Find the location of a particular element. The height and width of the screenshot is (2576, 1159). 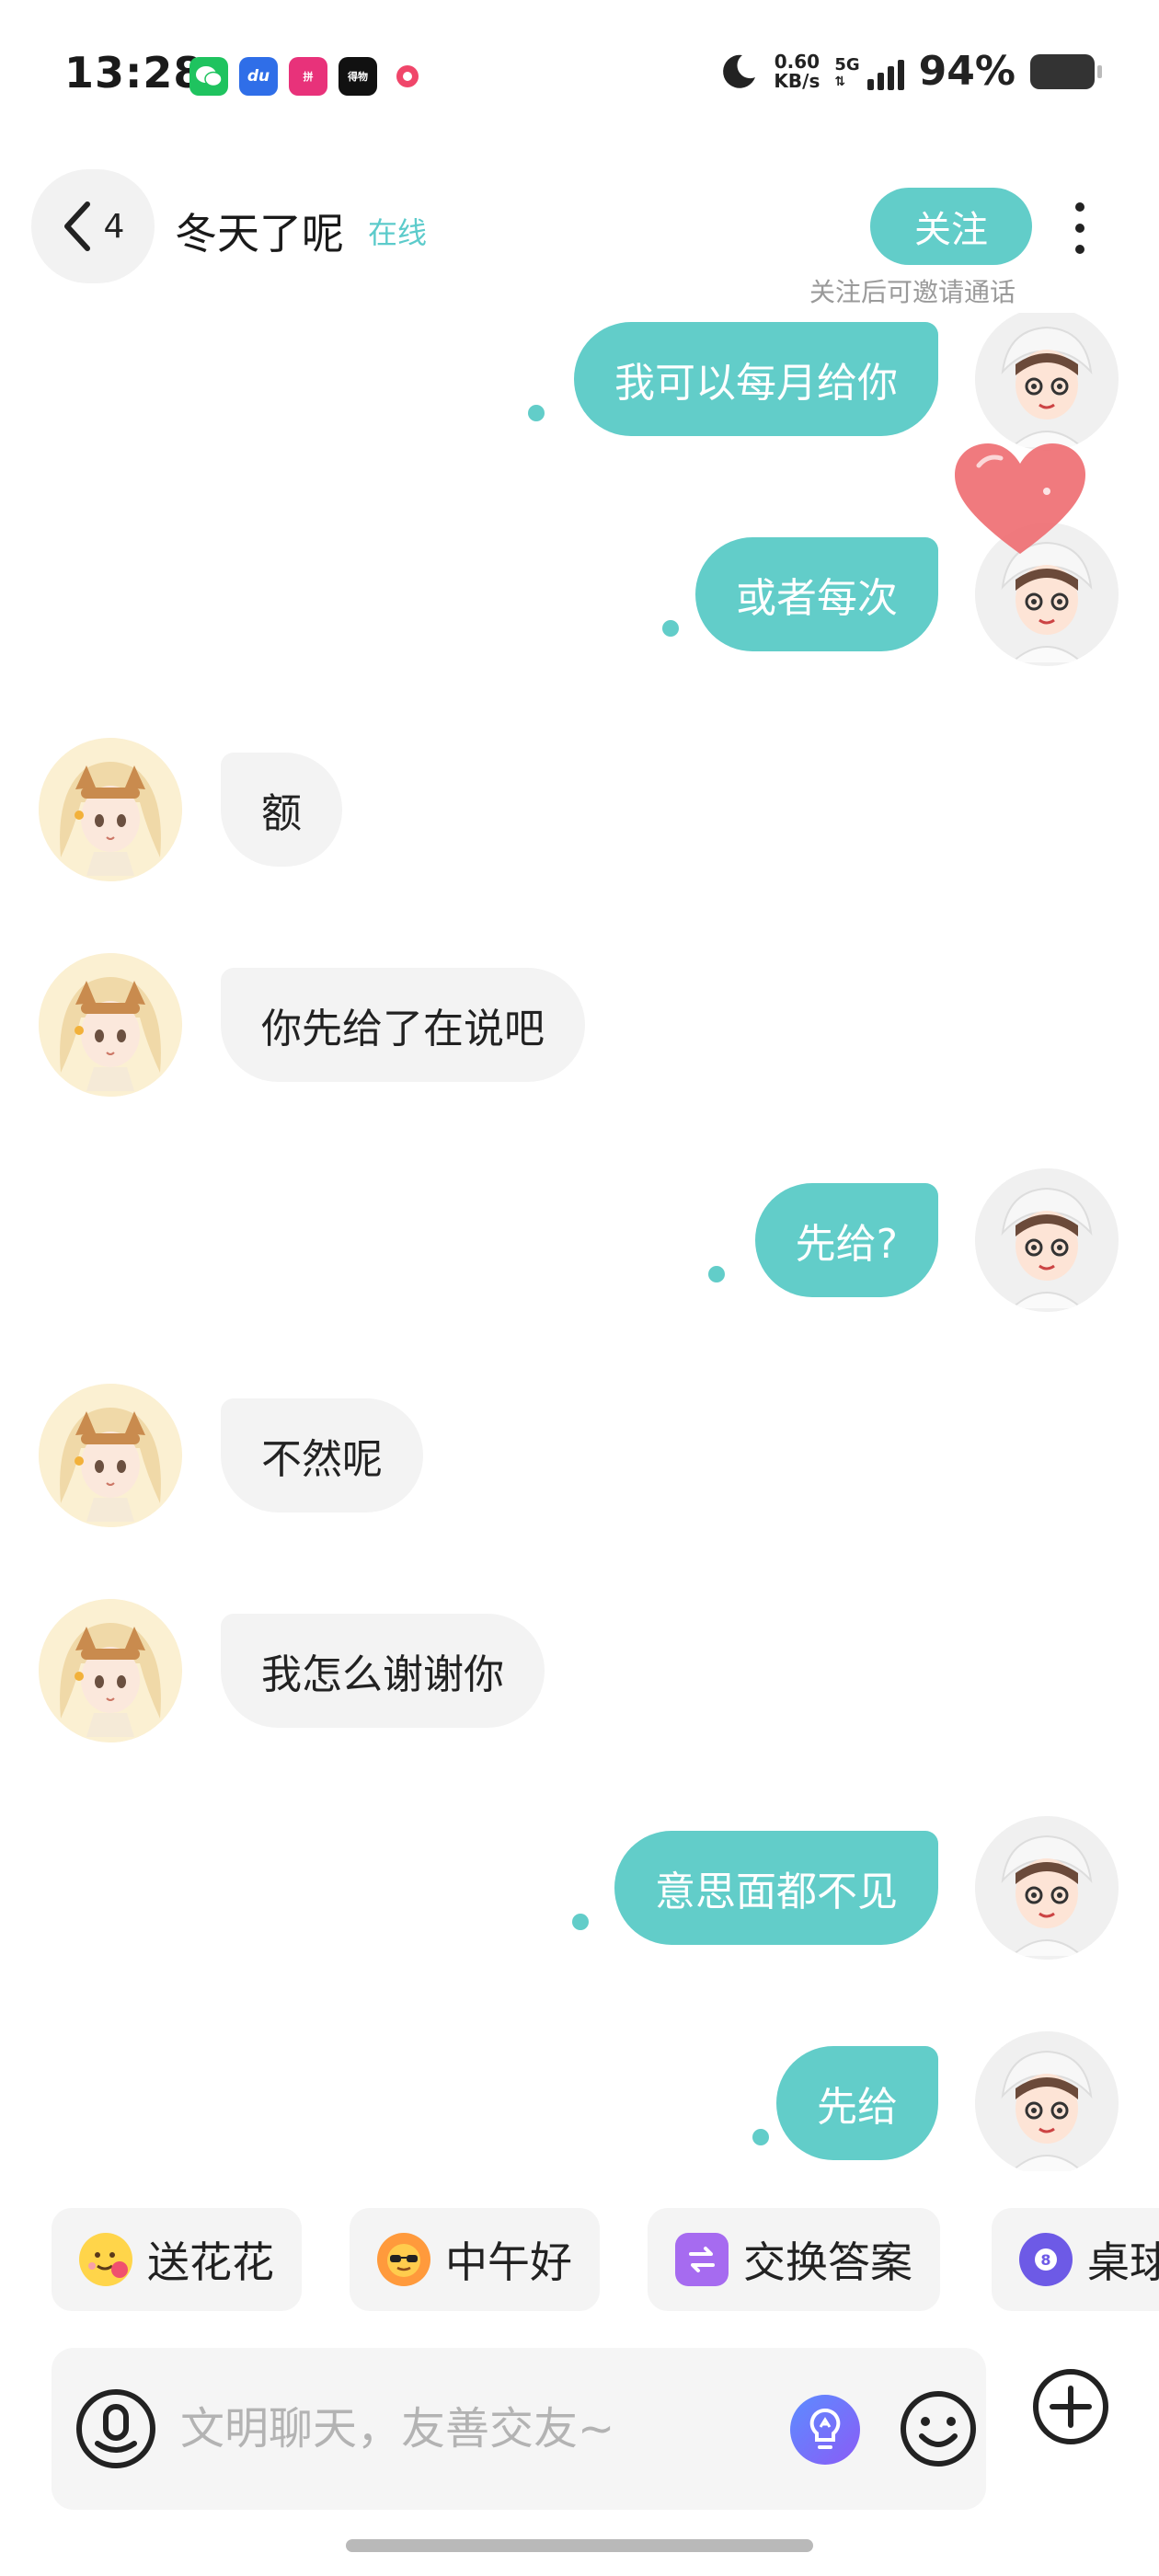

network-speed: 0.60 KB/s is located at coordinates (797, 71).